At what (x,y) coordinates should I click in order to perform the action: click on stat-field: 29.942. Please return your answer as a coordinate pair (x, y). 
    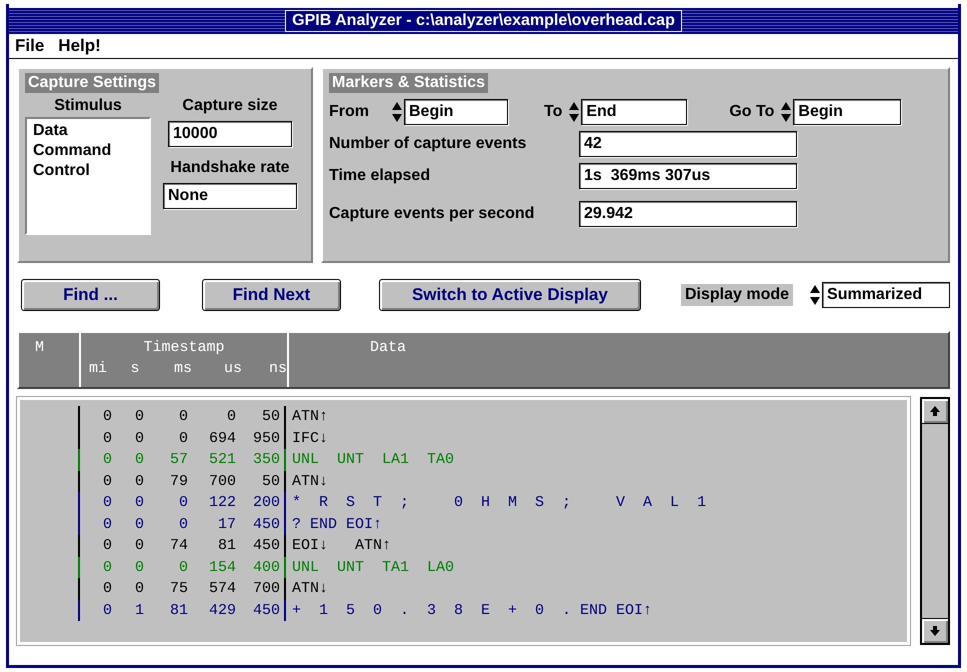
    Looking at the image, I should click on (688, 214).